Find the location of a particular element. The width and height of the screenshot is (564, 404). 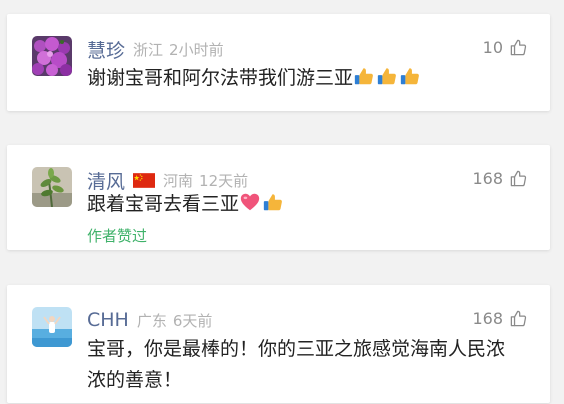

comment-meta: 河南 12天前 is located at coordinates (205, 180).